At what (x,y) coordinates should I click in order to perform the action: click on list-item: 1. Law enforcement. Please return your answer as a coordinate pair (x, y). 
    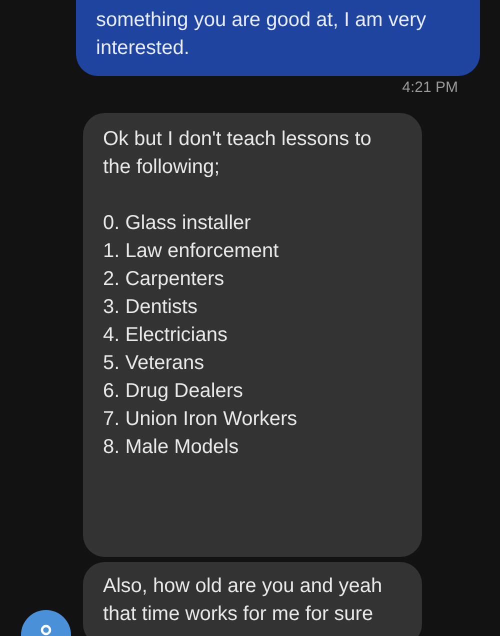
    Looking at the image, I should click on (191, 251).